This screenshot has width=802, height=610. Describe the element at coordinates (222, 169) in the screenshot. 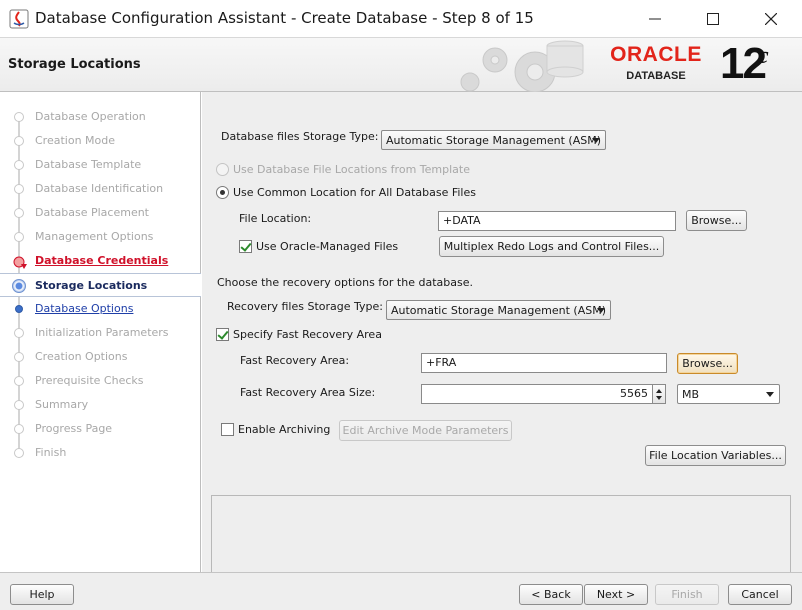

I see `use-template-radio` at that location.